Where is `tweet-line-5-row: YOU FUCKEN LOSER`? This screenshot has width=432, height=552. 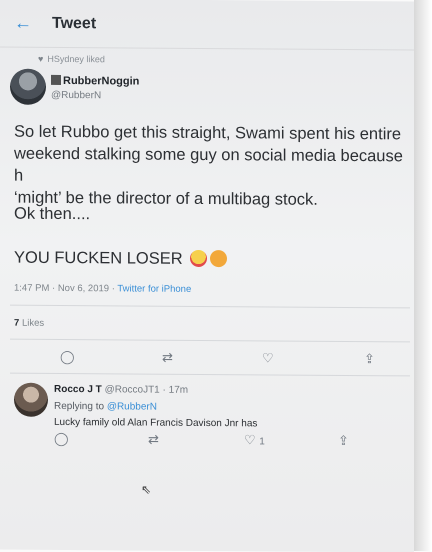
tweet-line-5-row: YOU FUCKEN LOSER is located at coordinates (121, 258).